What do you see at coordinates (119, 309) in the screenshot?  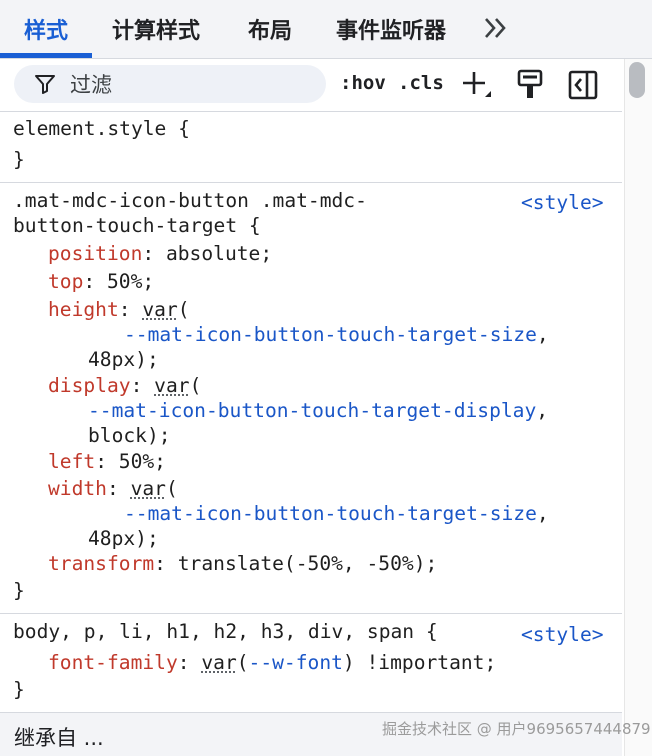 I see `declaration-height: height: var(` at bounding box center [119, 309].